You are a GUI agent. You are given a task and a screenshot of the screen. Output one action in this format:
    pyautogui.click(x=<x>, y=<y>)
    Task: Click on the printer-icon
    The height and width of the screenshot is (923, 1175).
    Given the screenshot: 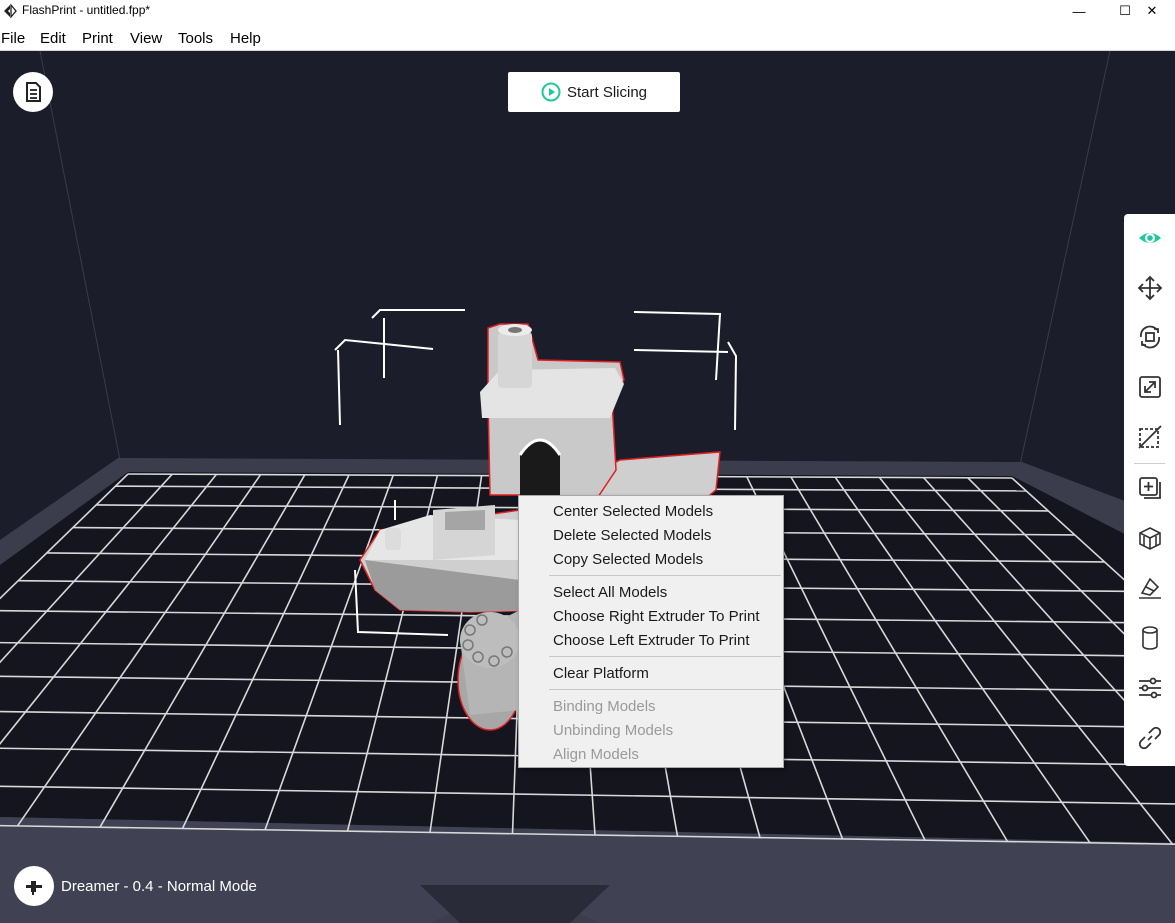 What is the action you would take?
    pyautogui.click(x=34, y=888)
    